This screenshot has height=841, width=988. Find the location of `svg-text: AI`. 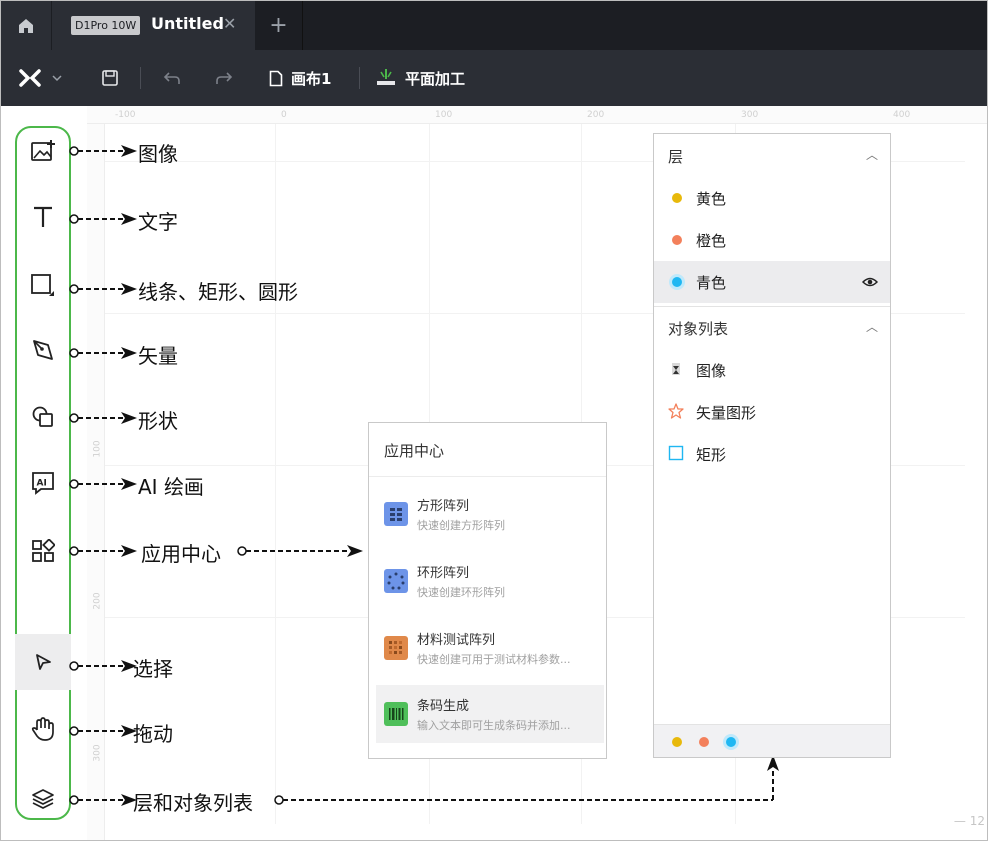

svg-text: AI is located at coordinates (42, 484).